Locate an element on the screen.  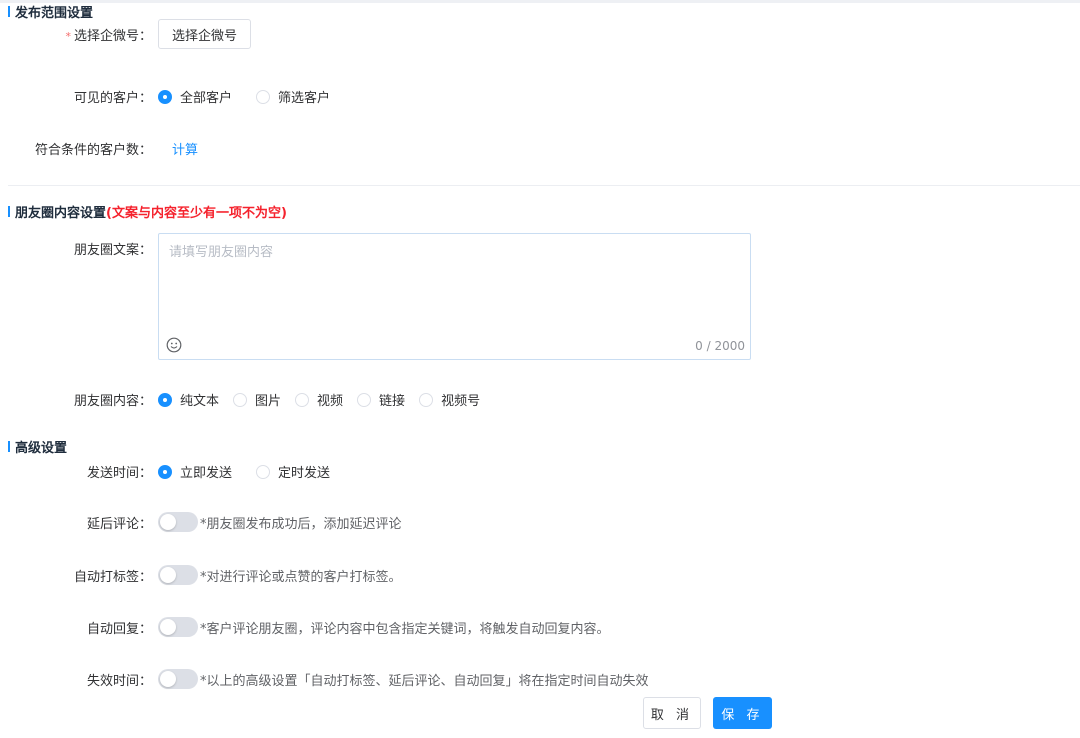
radio-image: 图片 is located at coordinates (257, 399).